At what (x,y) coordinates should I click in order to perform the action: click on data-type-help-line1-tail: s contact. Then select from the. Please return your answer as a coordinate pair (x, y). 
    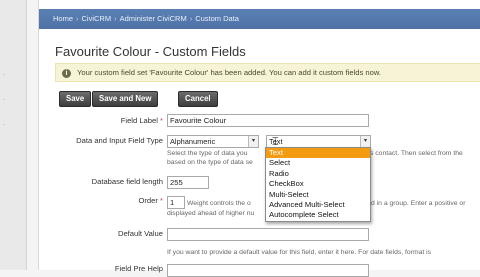
    Looking at the image, I should click on (416, 153).